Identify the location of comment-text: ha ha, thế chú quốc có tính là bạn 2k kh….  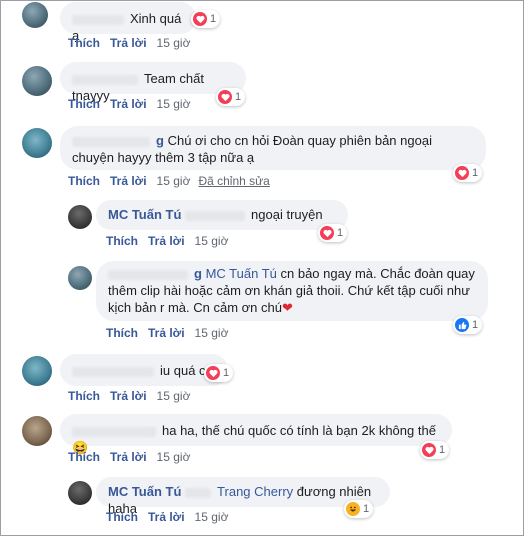
(299, 430).